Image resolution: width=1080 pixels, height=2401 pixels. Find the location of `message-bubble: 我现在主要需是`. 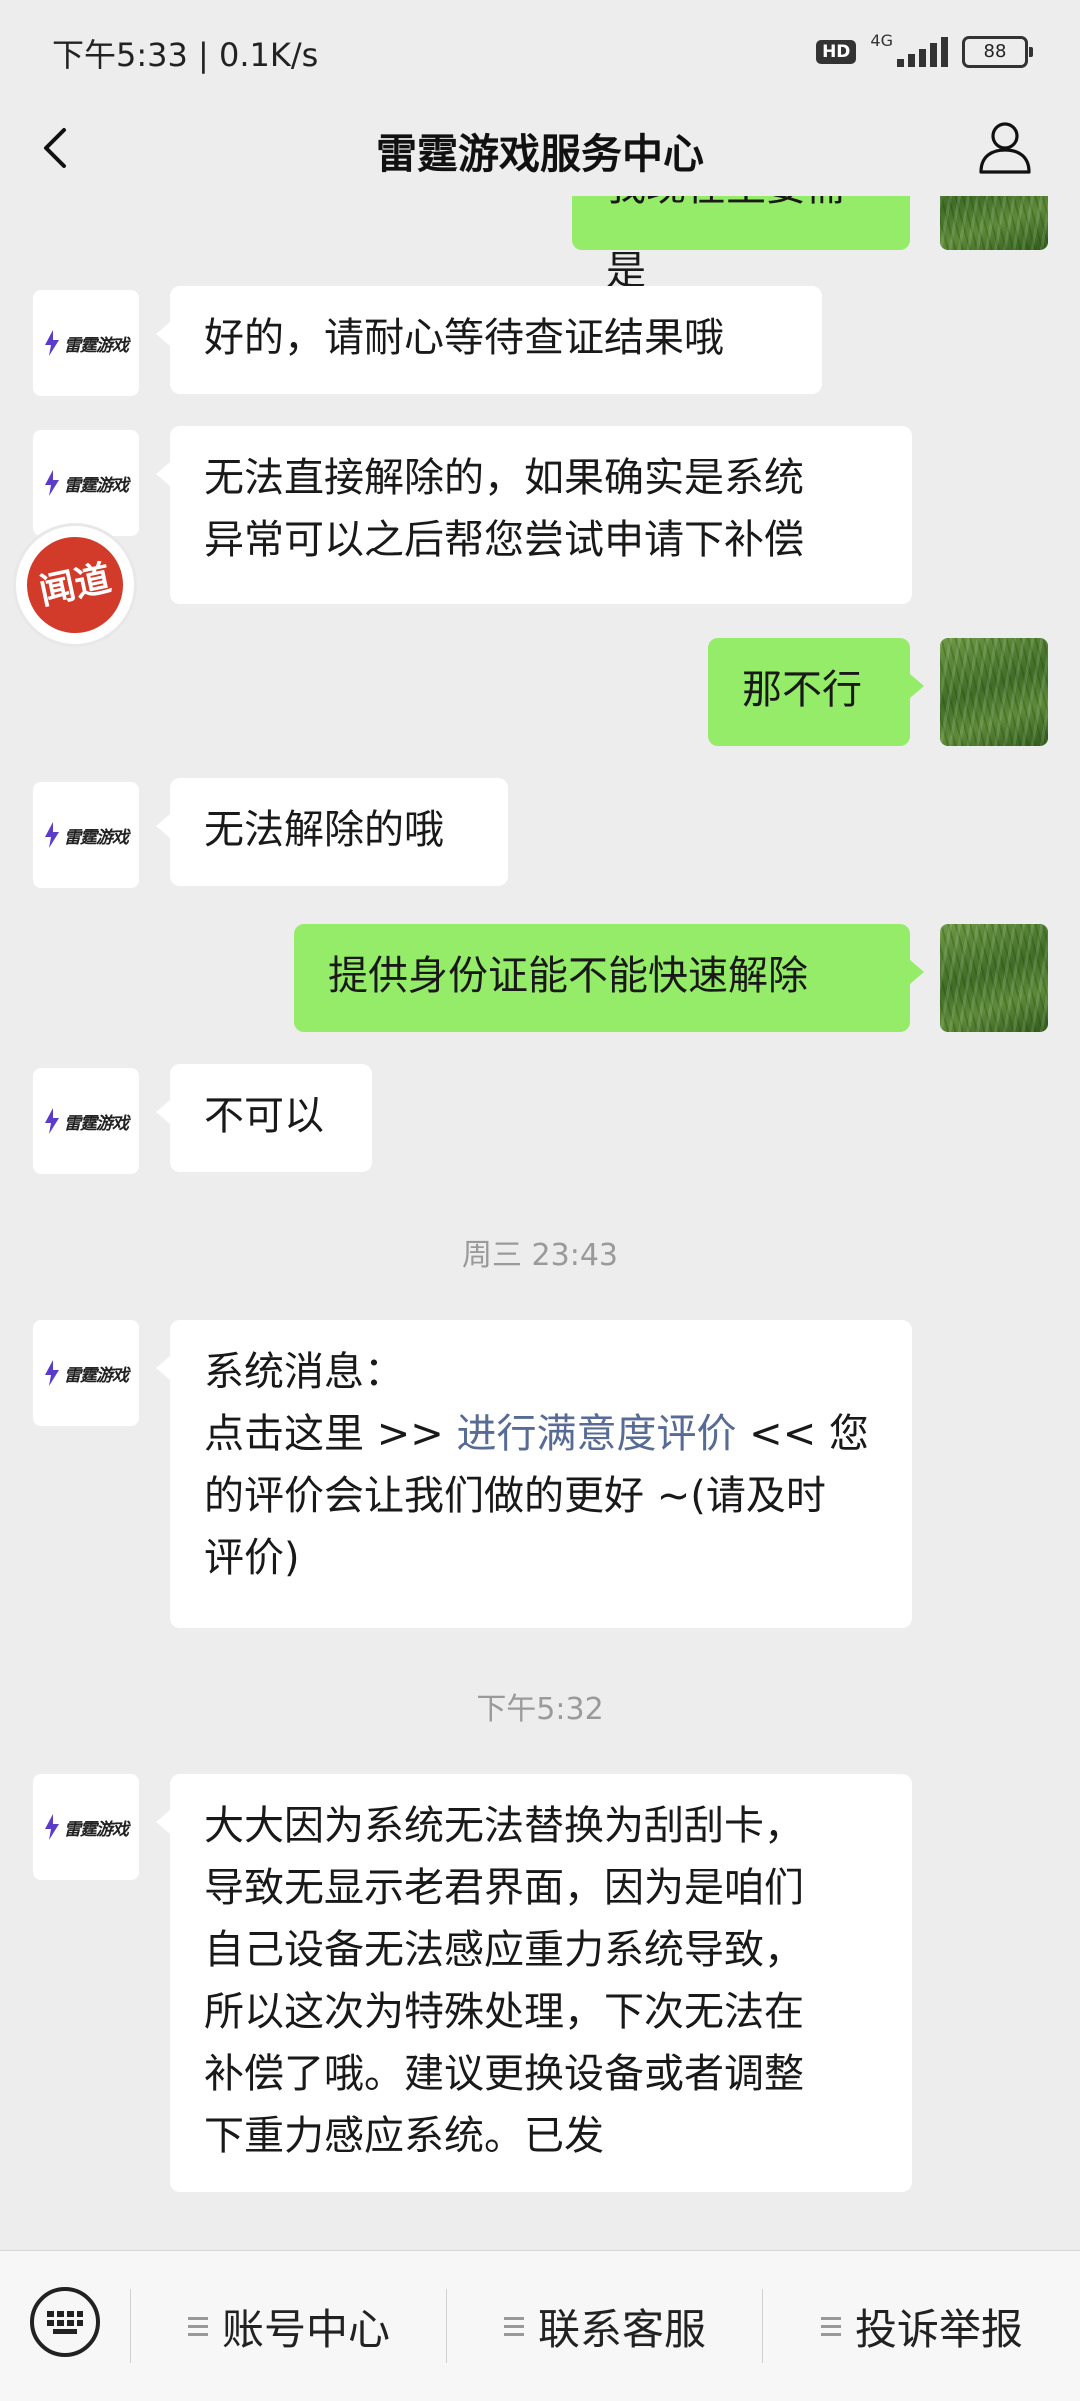

message-bubble: 我现在主要需是 is located at coordinates (741, 245).